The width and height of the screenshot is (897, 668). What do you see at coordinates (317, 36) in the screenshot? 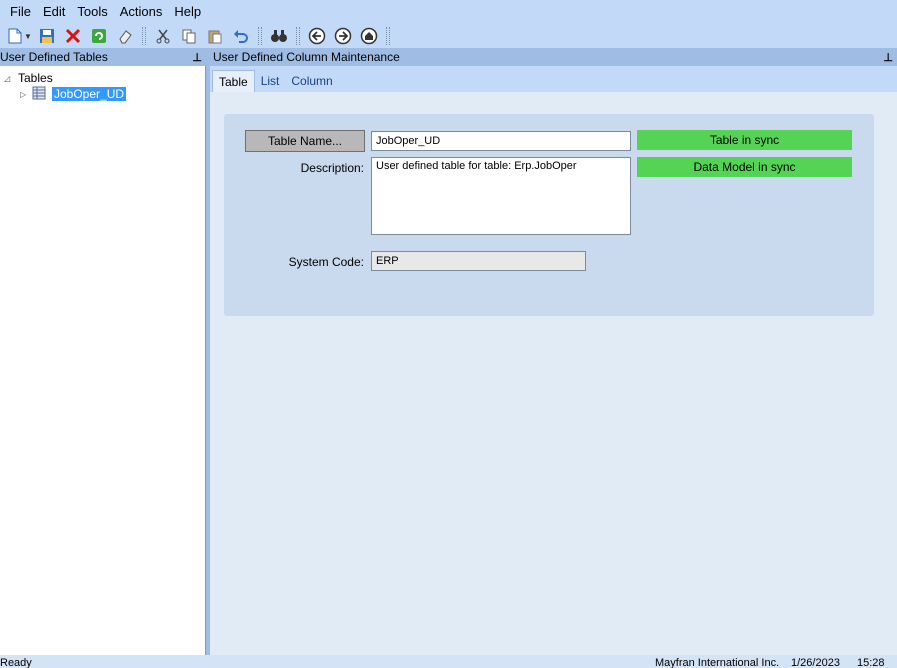
I see `back-icon` at bounding box center [317, 36].